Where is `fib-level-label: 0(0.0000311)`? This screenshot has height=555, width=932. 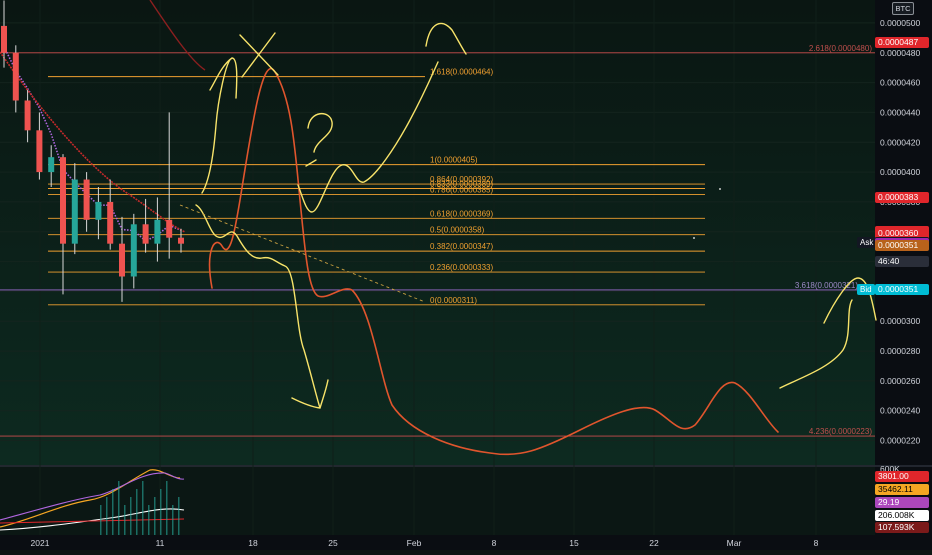 fib-level-label: 0(0.0000311) is located at coordinates (453, 300).